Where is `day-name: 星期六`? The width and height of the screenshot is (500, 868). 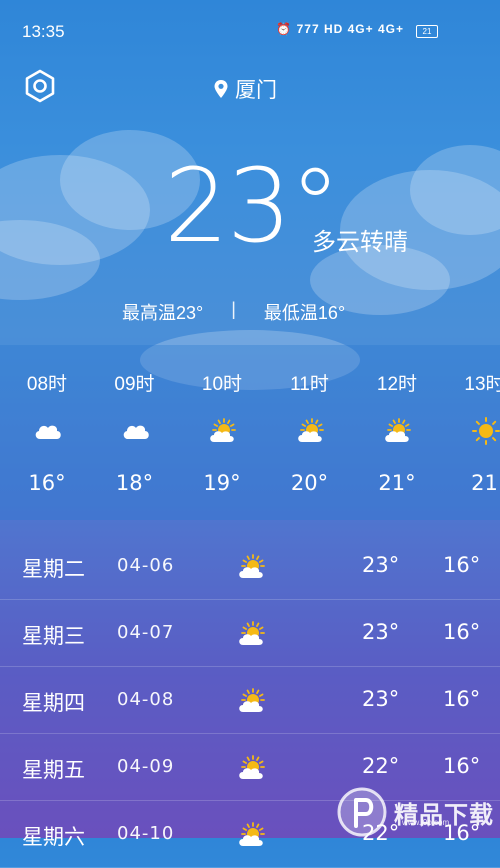
day-name: 星期六 is located at coordinates (53, 836).